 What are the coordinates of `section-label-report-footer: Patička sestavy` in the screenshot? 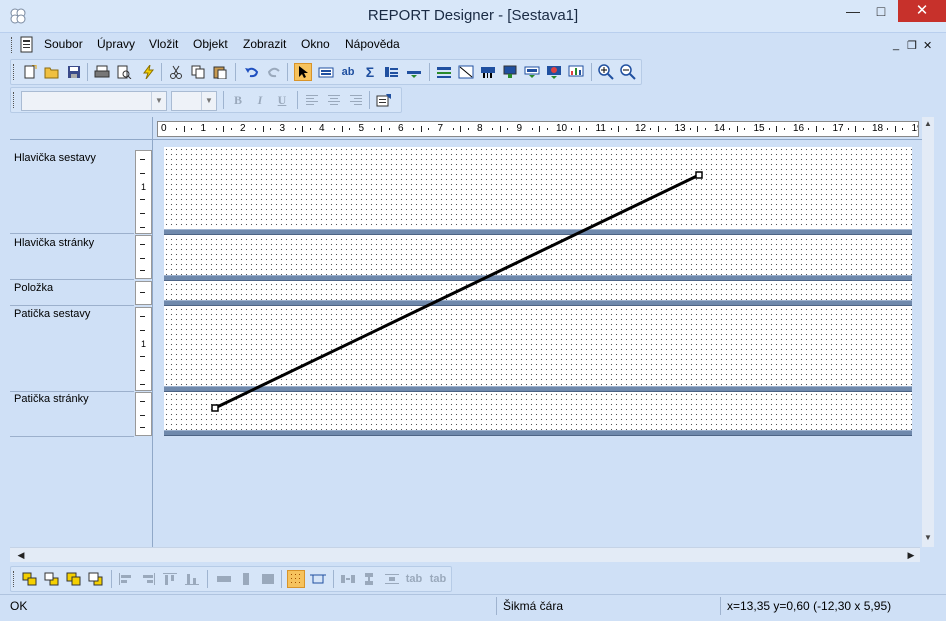 It's located at (52, 314).